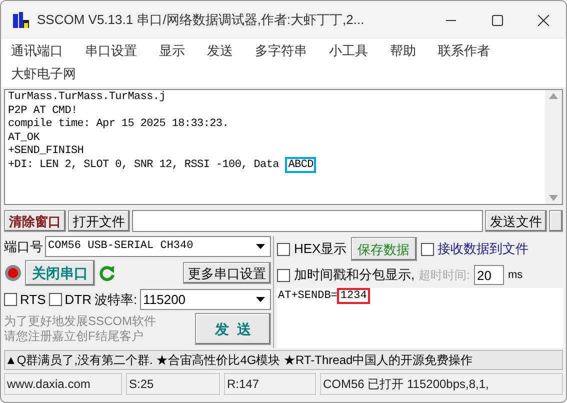 The height and width of the screenshot is (403, 567). I want to click on menu-item: 通讯端口, so click(37, 50).